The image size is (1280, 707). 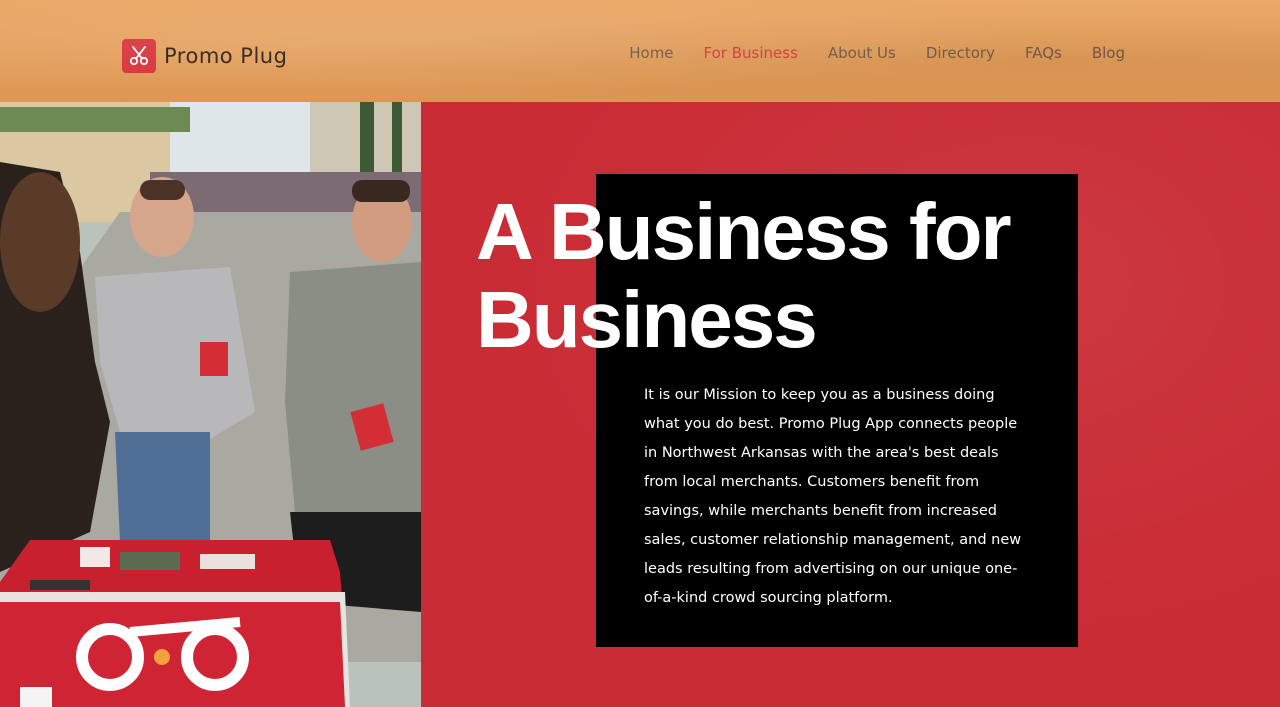 What do you see at coordinates (651, 53) in the screenshot?
I see `nav-home: Home` at bounding box center [651, 53].